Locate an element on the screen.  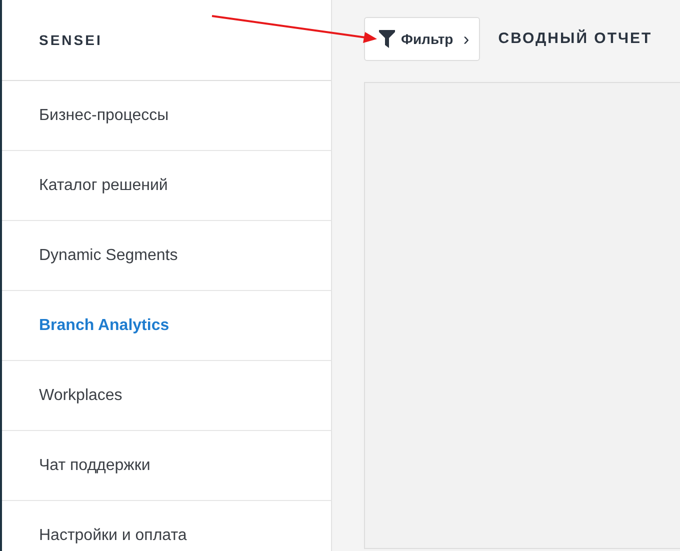
filter-button: Фильтр › is located at coordinates (422, 39).